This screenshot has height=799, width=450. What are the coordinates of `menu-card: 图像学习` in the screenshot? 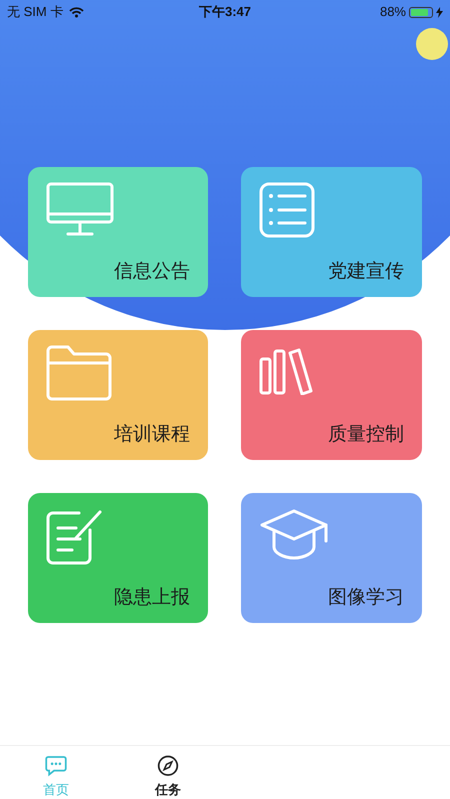 It's located at (331, 558).